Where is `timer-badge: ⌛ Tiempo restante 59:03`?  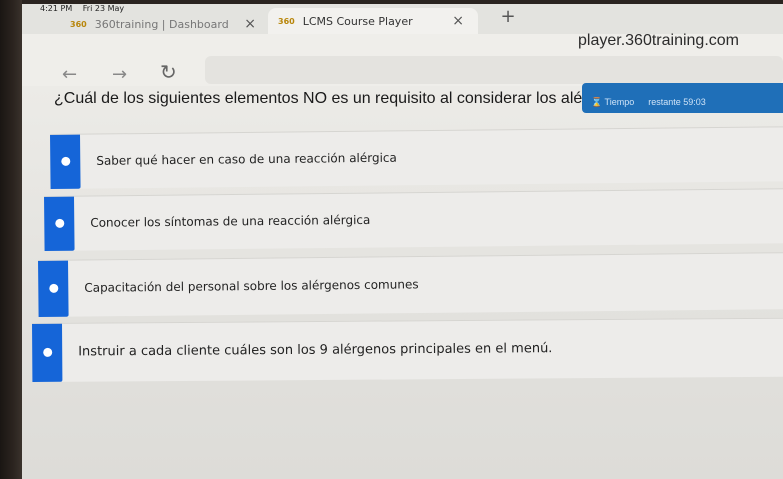 timer-badge: ⌛ Tiempo restante 59:03 is located at coordinates (682, 98).